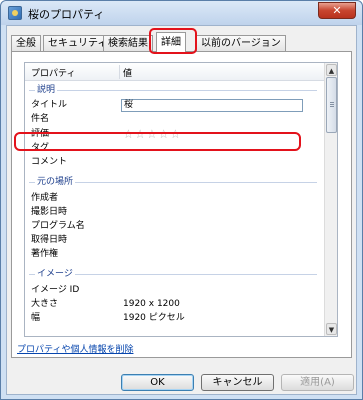 The height and width of the screenshot is (400, 363). Describe the element at coordinates (175, 119) in the screenshot. I see `row-subject: 件名` at that location.